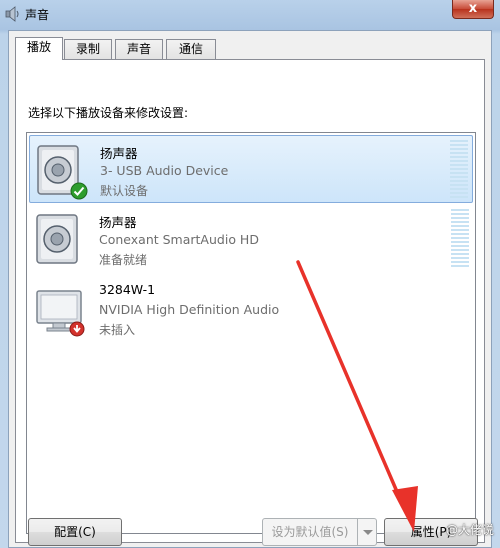 Image resolution: width=500 pixels, height=548 pixels. I want to click on device-status: 未插入, so click(117, 330).